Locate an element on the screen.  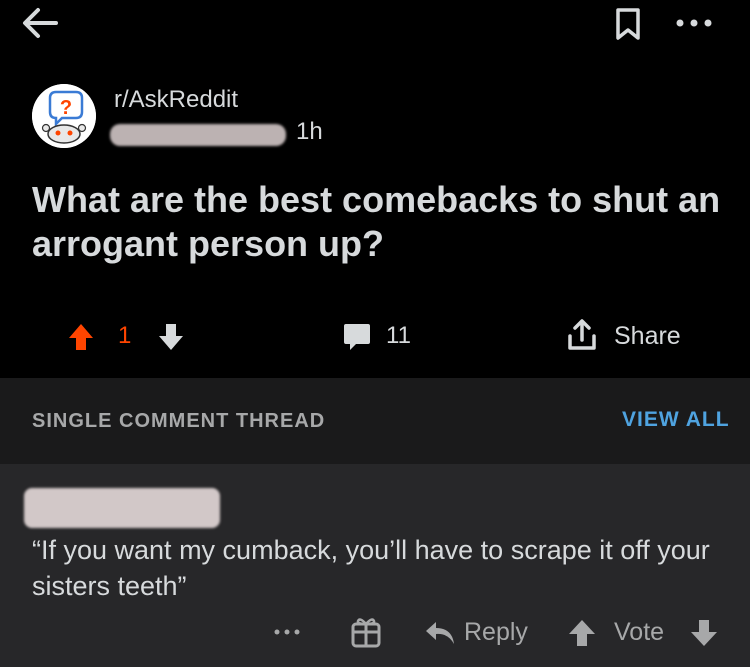
view-all-link: VIEW ALL is located at coordinates (676, 420).